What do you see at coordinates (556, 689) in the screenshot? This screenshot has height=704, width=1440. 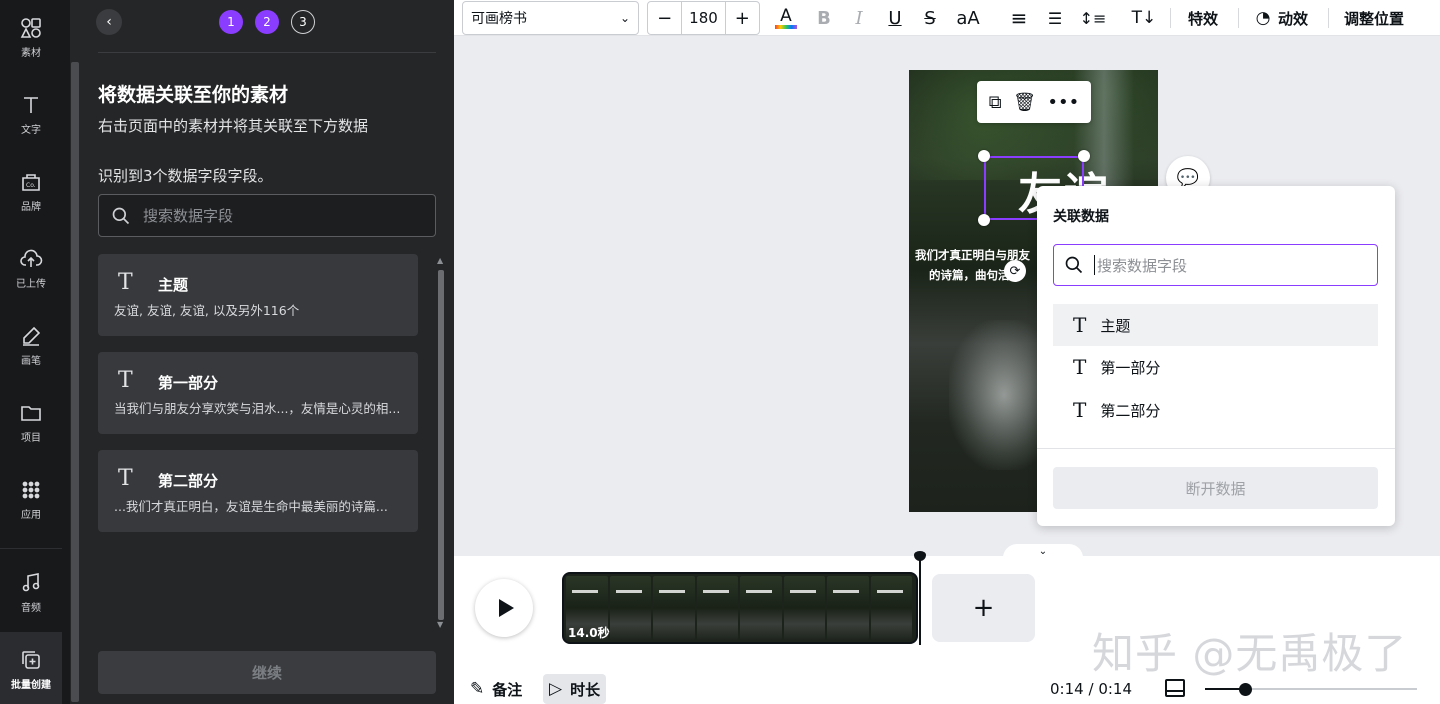 I see `duration-icon: ▷` at bounding box center [556, 689].